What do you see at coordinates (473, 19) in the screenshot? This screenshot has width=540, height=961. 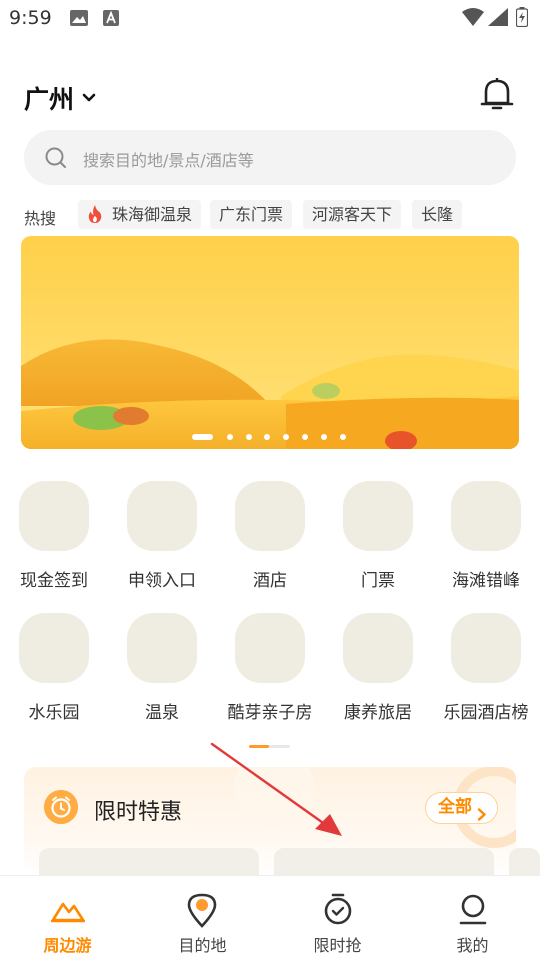 I see `wifi-icon` at bounding box center [473, 19].